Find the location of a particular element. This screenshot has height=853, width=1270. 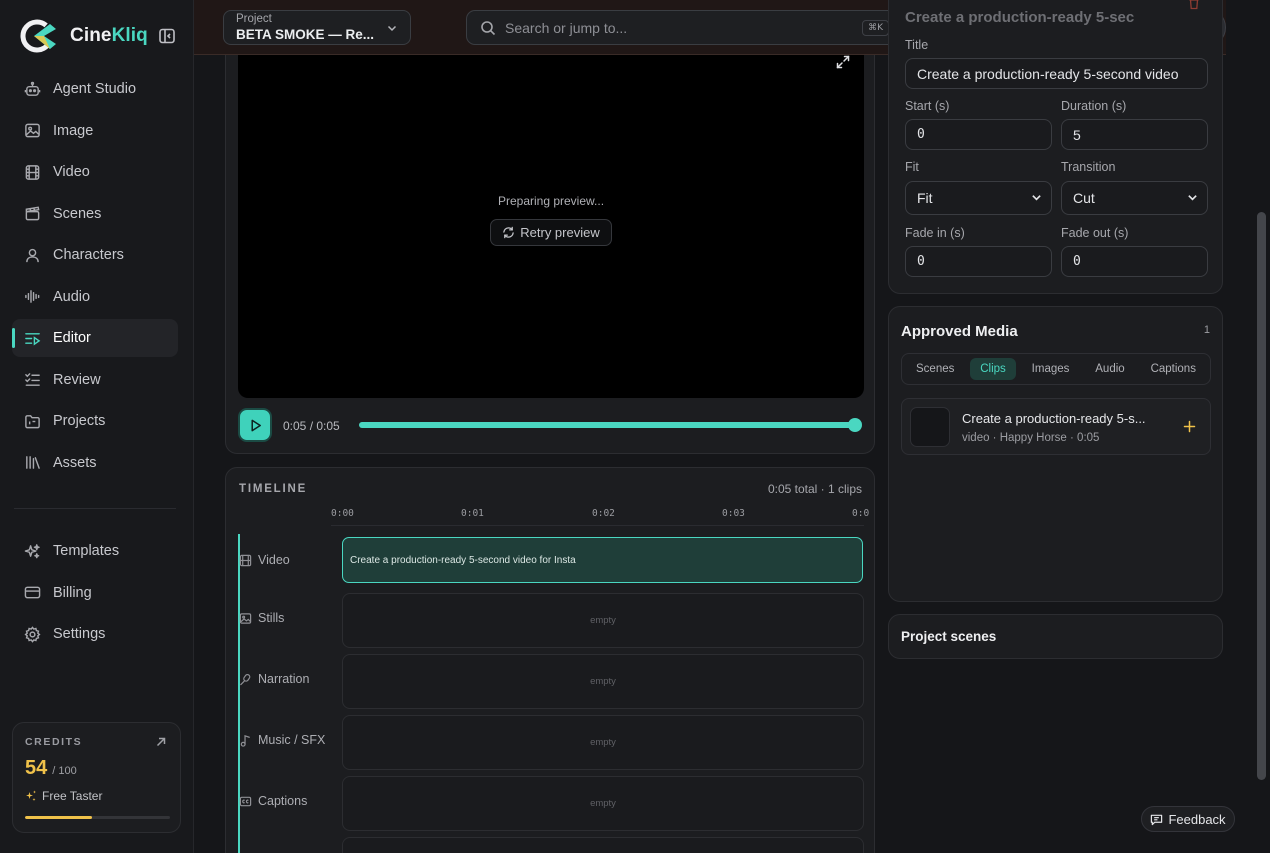

project-scenes-panel: Project scenes is located at coordinates (1055, 636).